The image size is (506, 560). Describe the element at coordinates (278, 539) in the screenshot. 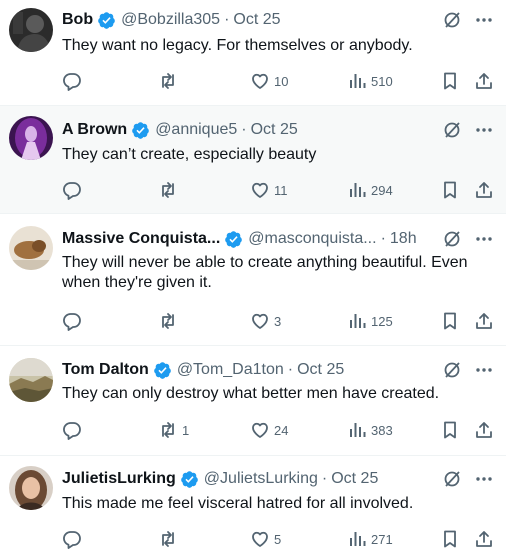

I see `like-count: 5` at that location.